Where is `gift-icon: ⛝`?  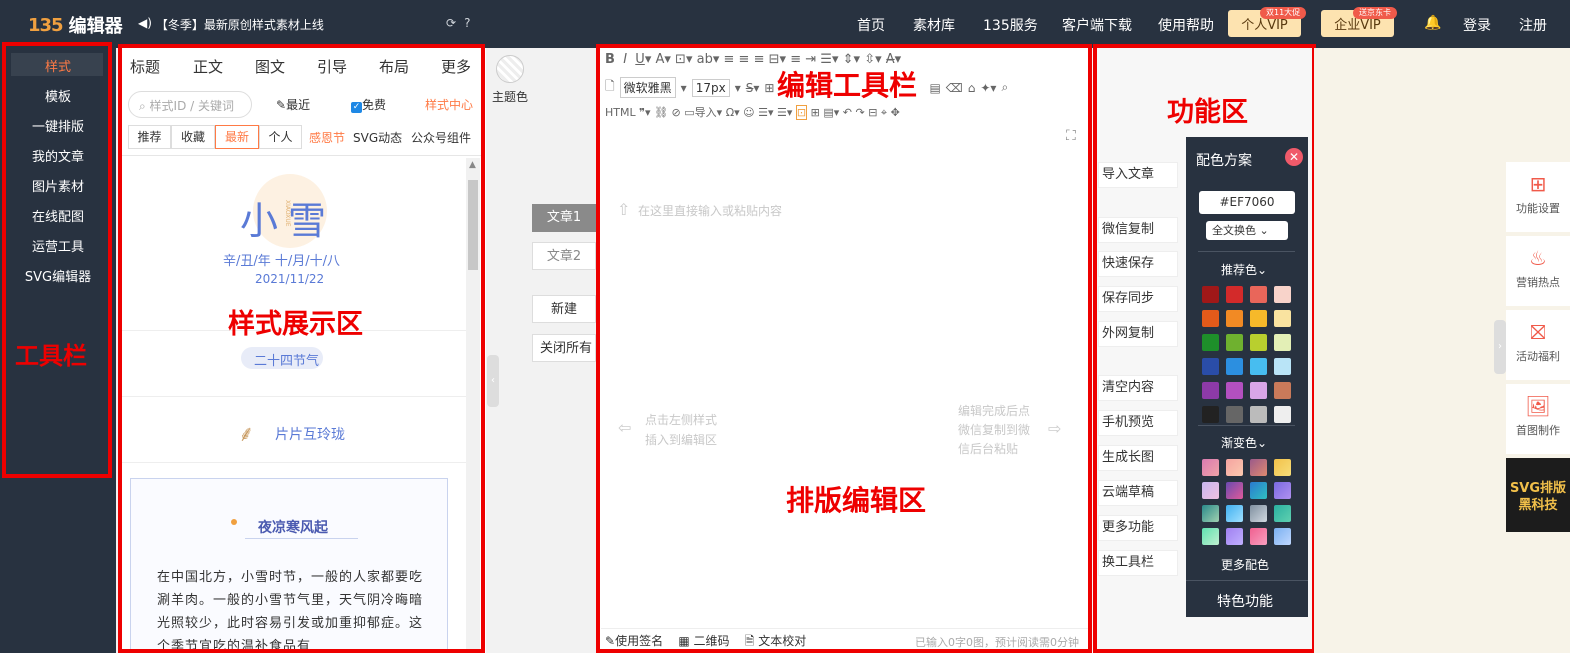
gift-icon: ⛝ is located at coordinates (1538, 332).